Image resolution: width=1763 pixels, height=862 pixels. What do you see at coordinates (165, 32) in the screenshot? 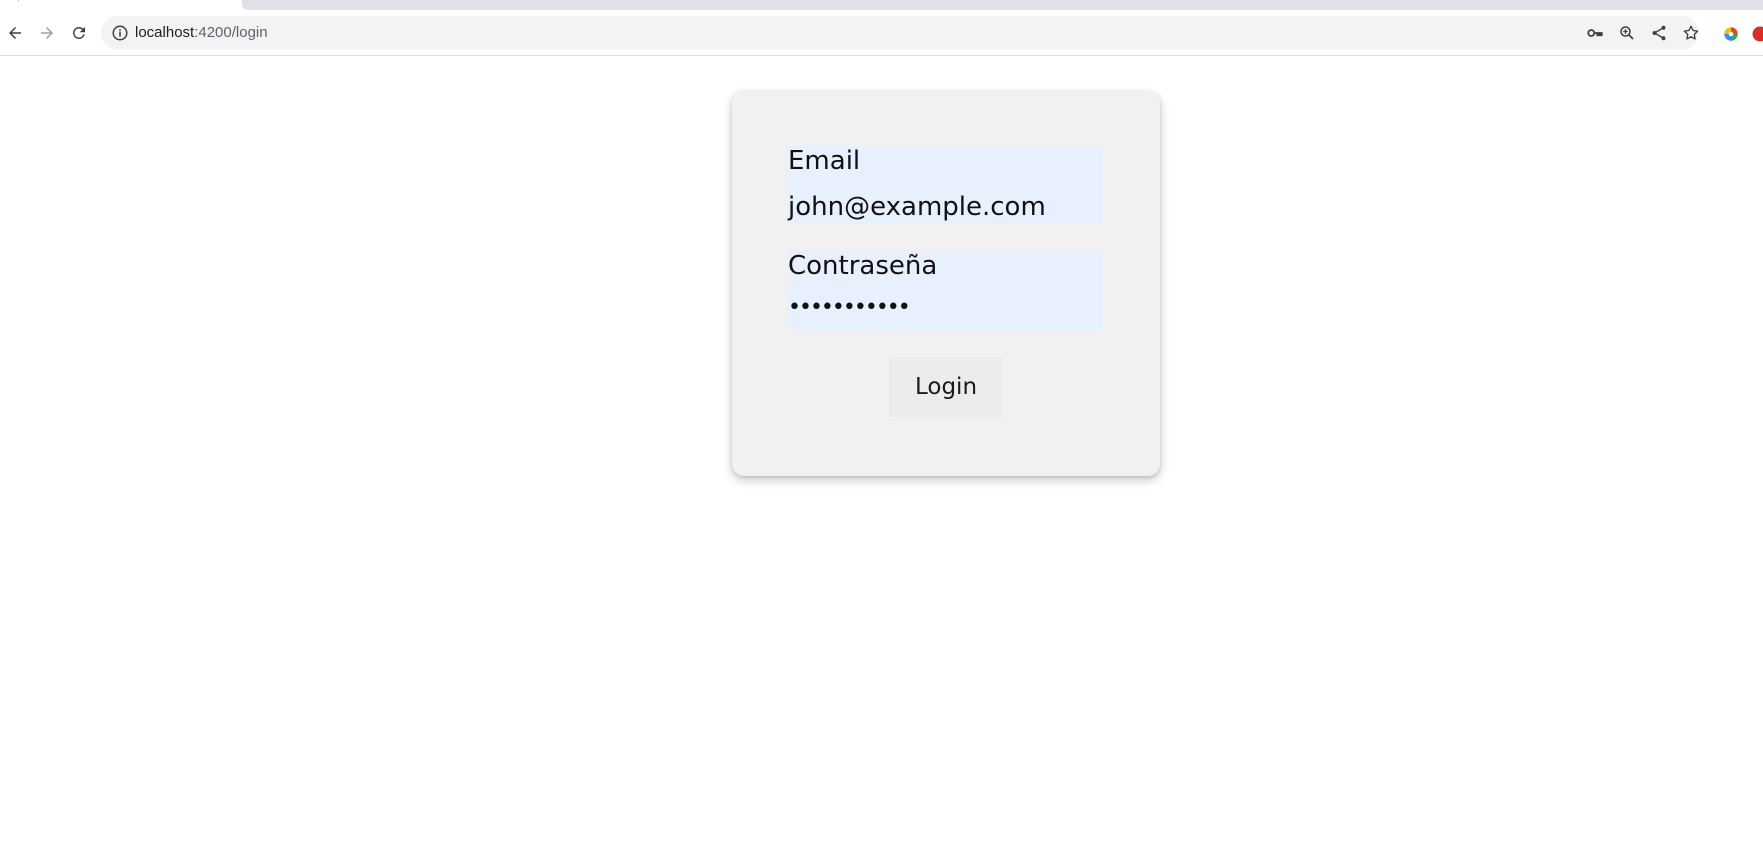
I see `url-host: localhost` at bounding box center [165, 32].